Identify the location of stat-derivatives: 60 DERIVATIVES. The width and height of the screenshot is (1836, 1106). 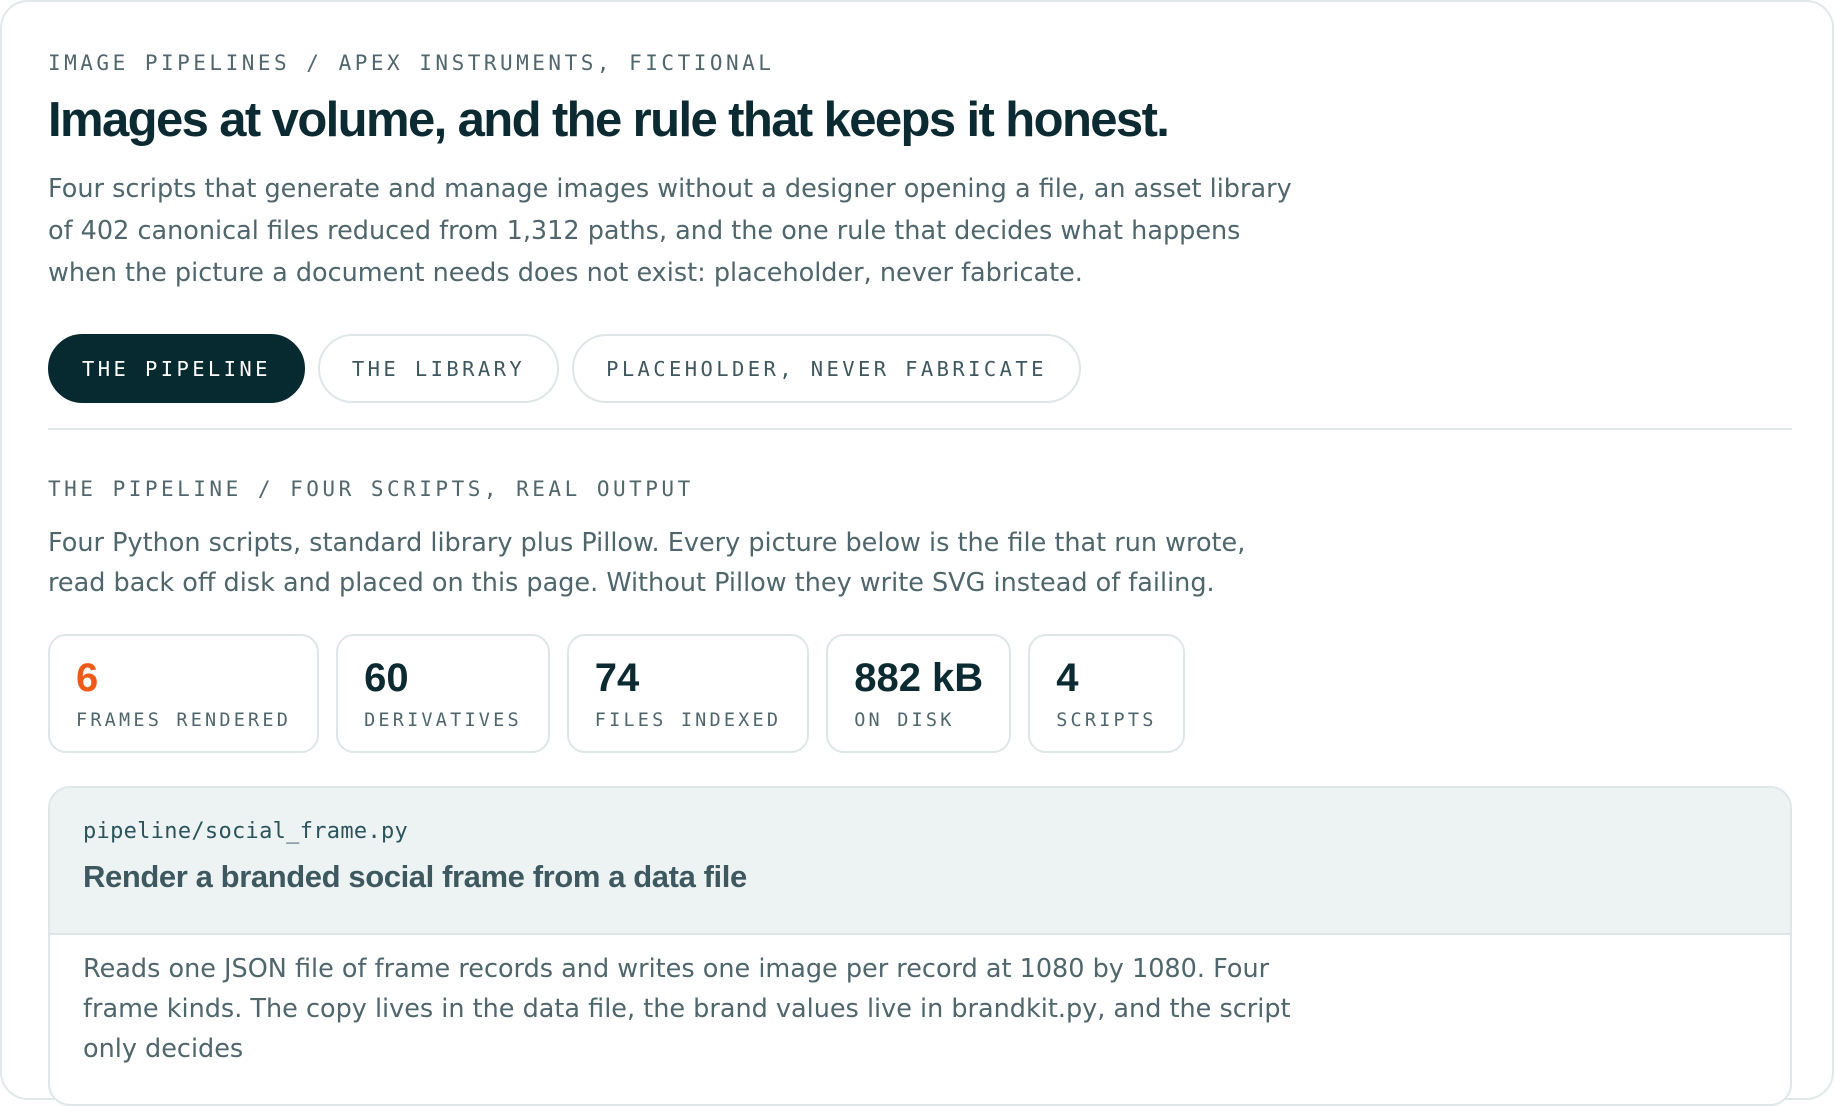
(443, 693).